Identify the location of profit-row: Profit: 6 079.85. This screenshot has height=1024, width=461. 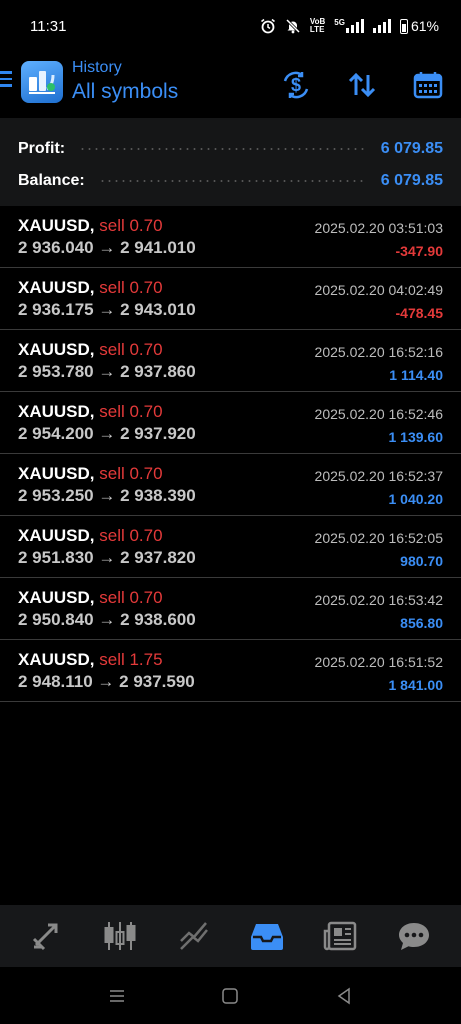
(230, 149).